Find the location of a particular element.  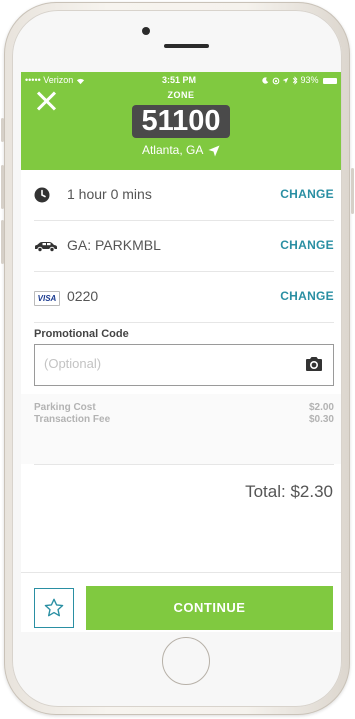

zone-number: 51100 is located at coordinates (181, 121).